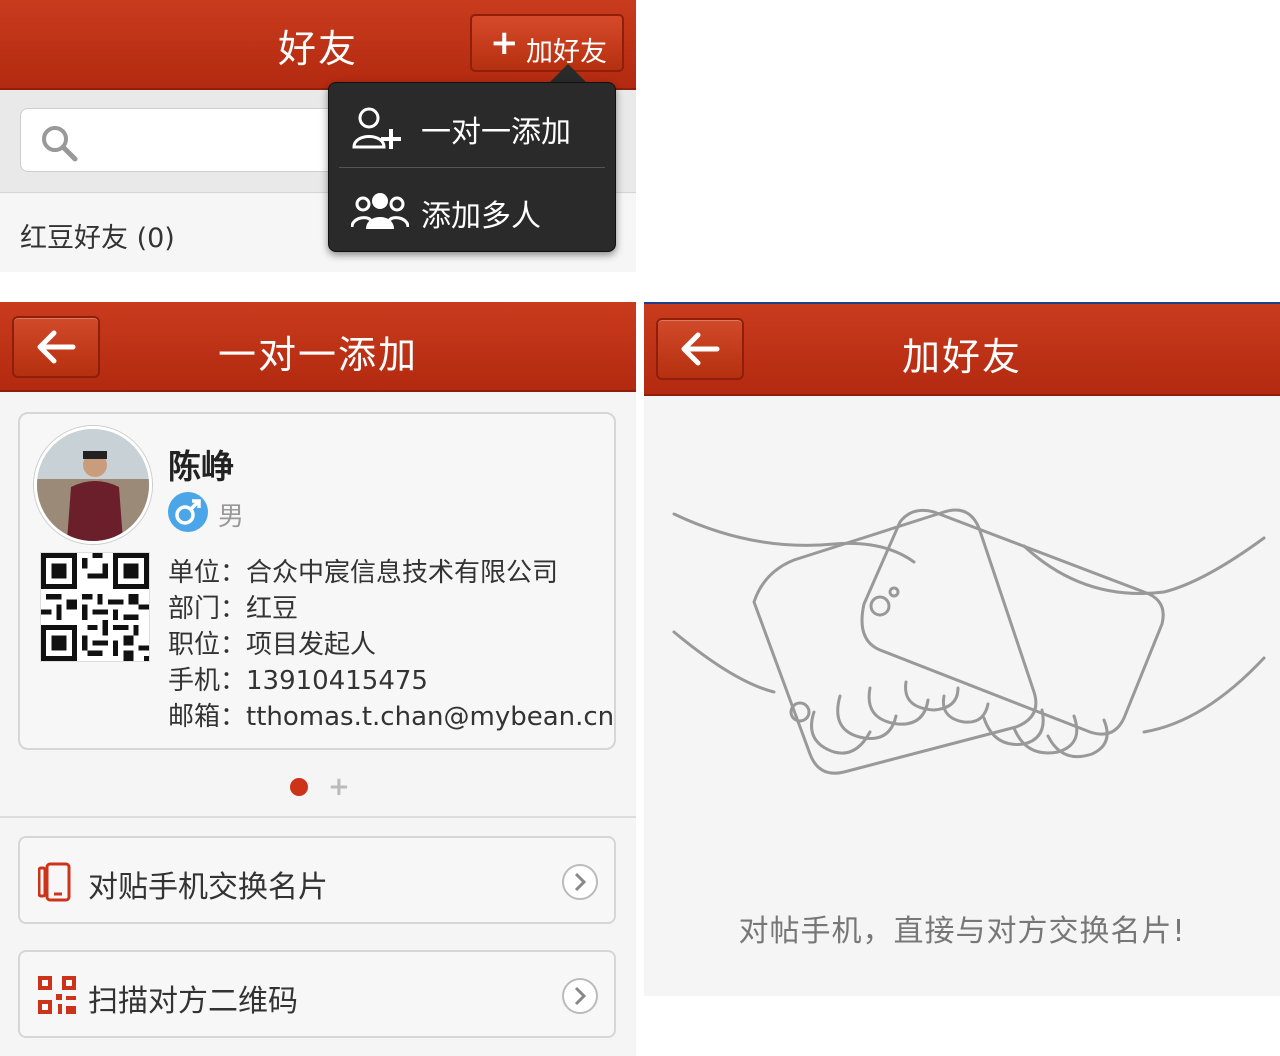  I want to click on info-company: 单位：合众中宸信息技术有限公司, so click(363, 573).